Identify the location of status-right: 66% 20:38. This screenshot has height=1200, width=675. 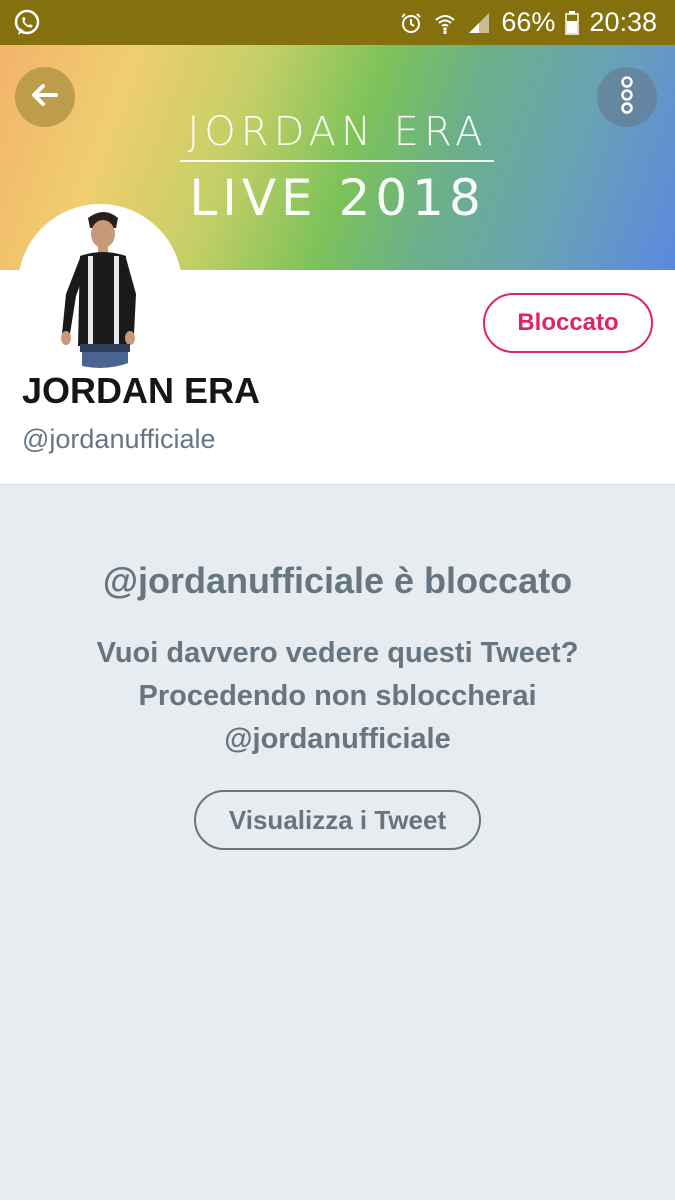
(528, 22).